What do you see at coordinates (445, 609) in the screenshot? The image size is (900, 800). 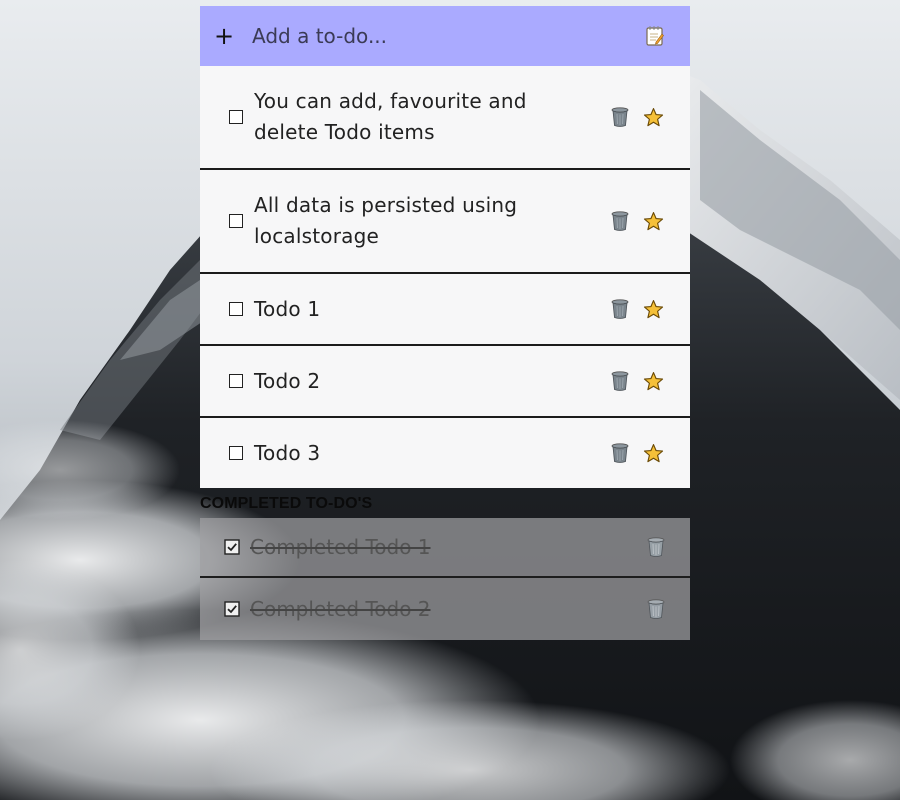 I see `completed-item: Completed Todo 2` at bounding box center [445, 609].